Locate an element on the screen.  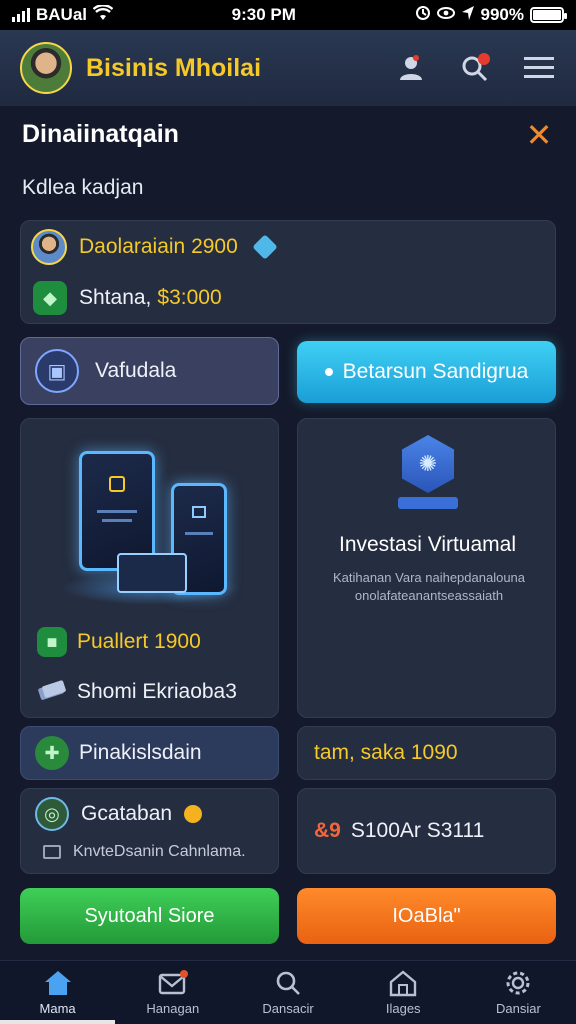
user-icon is located at coordinates (411, 67).